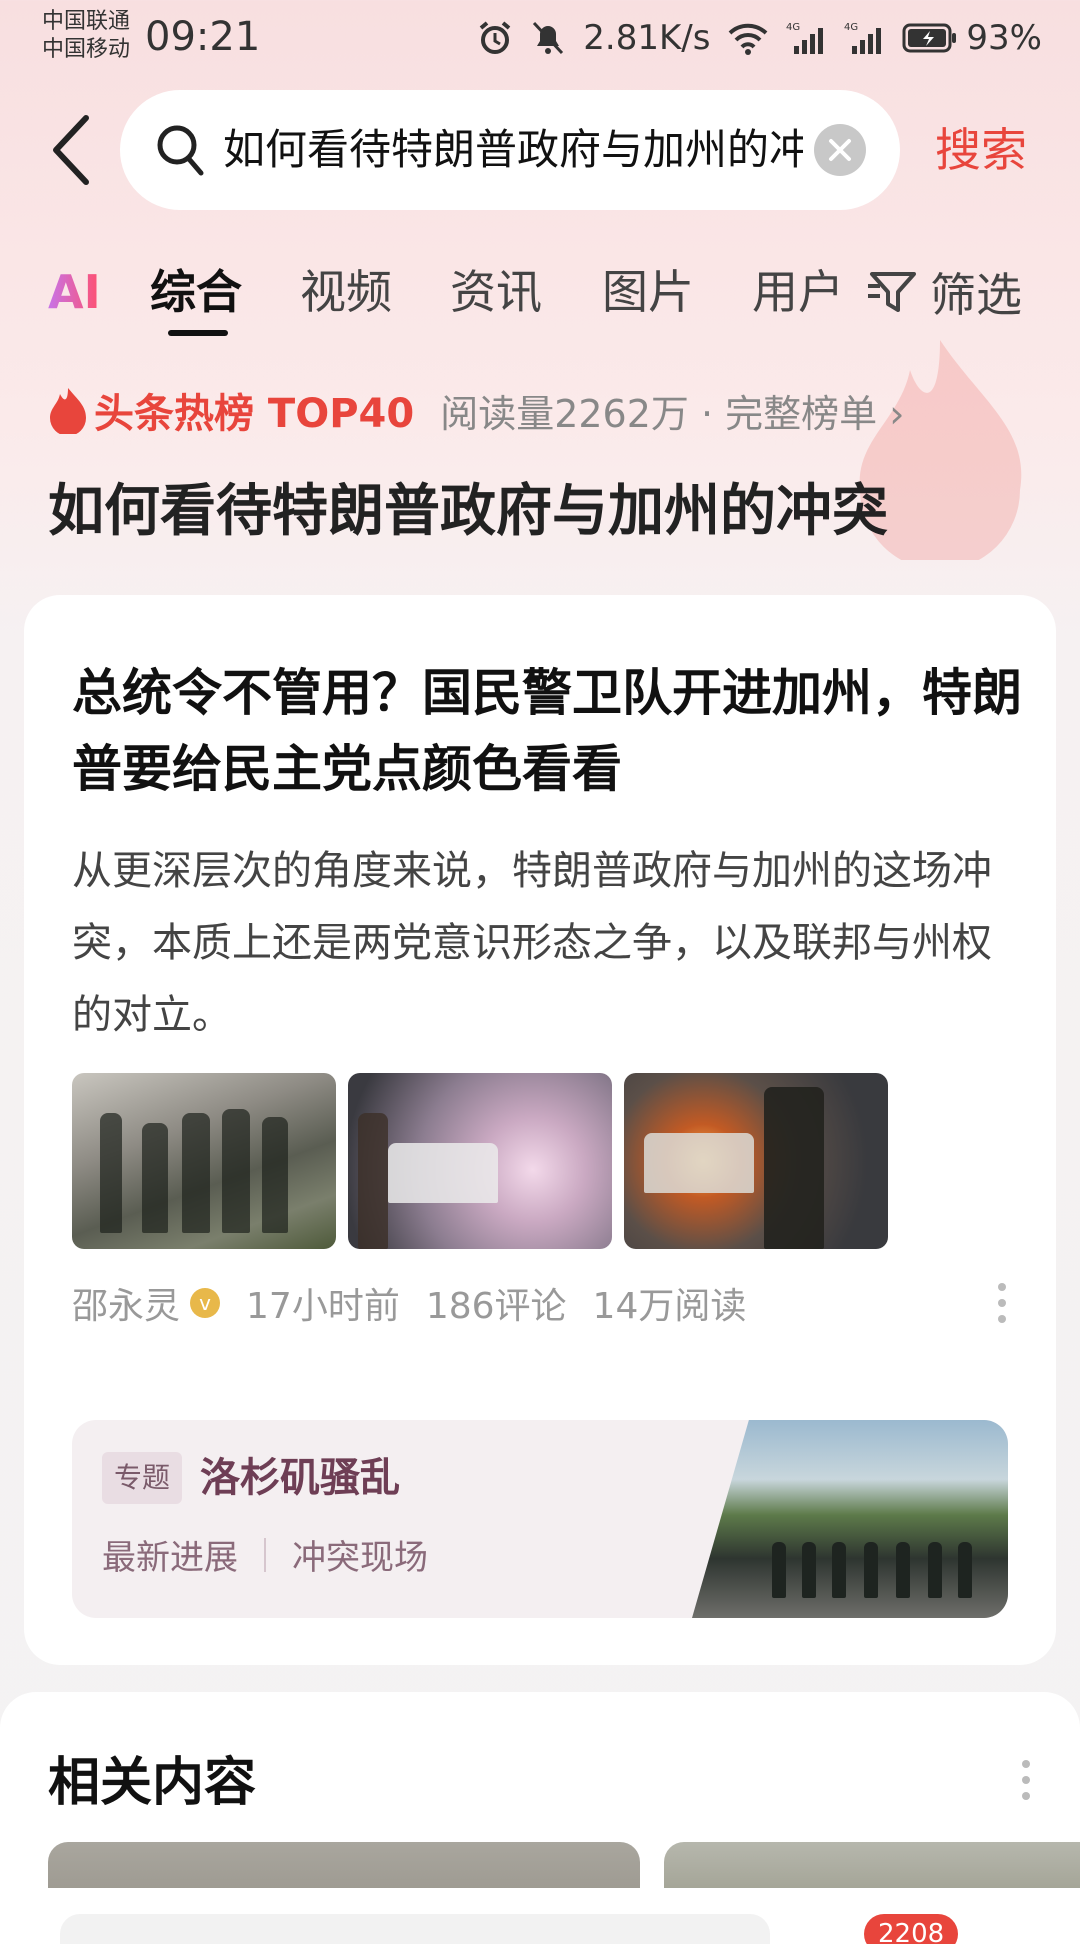 This screenshot has height=1944, width=1080. Describe the element at coordinates (1002, 1303) in the screenshot. I see `more-options-icon` at that location.